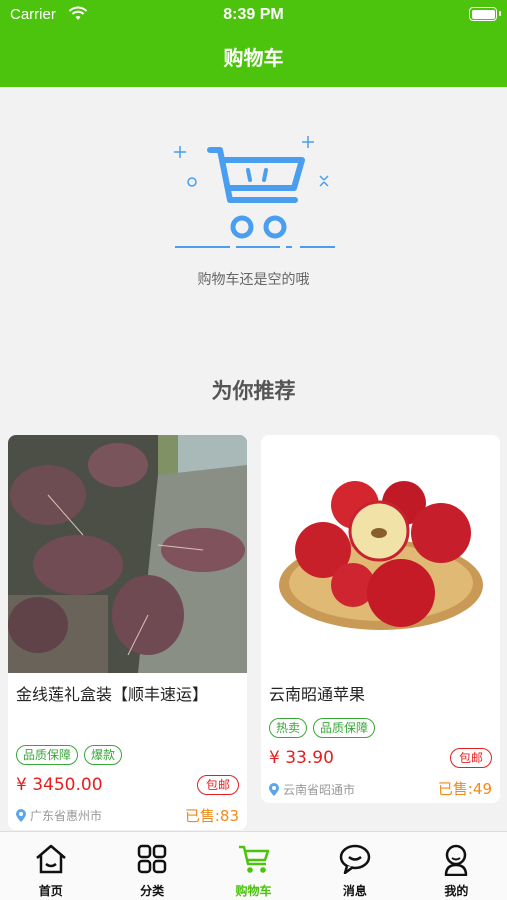 The height and width of the screenshot is (900, 507). Describe the element at coordinates (253, 391) in the screenshot. I see `recommend-title: 为你推荐` at that location.